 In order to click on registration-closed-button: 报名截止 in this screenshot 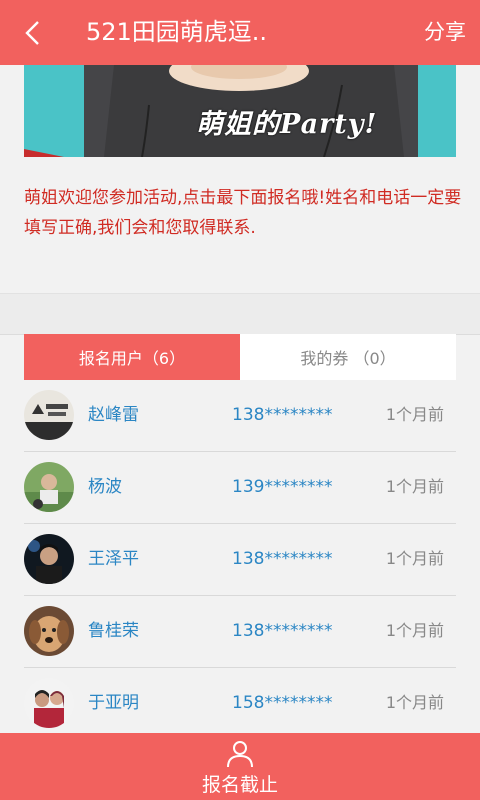, I will do `click(240, 766)`.